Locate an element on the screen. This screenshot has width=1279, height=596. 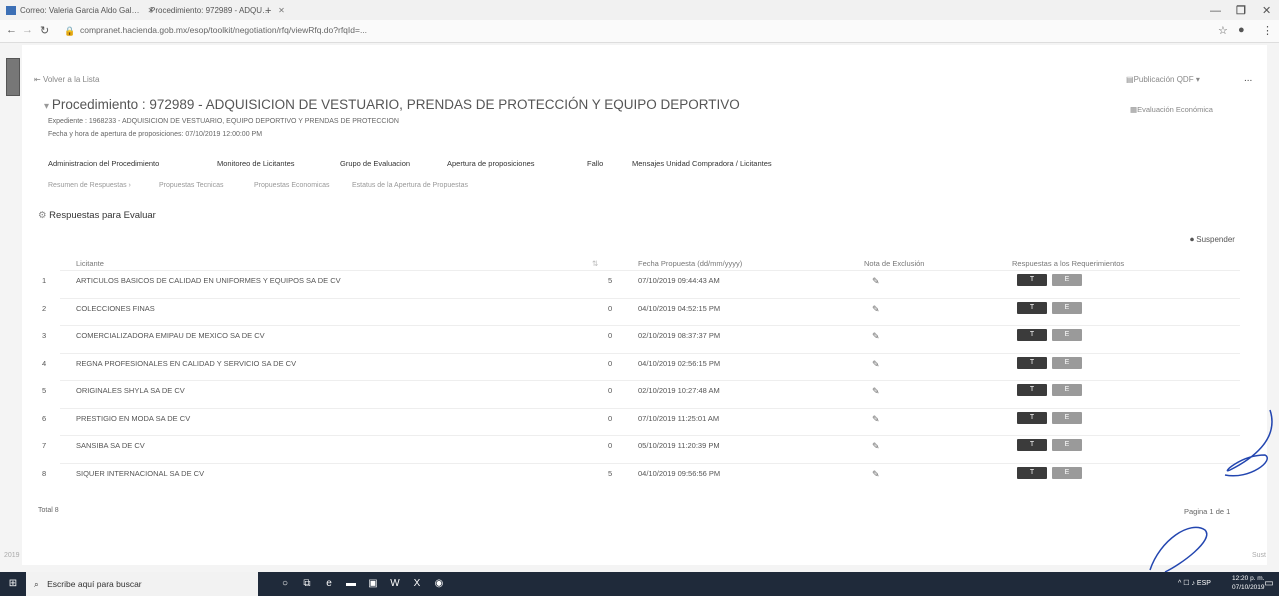
subtab-economicas: Propuestas Economicas is located at coordinates (291, 185).